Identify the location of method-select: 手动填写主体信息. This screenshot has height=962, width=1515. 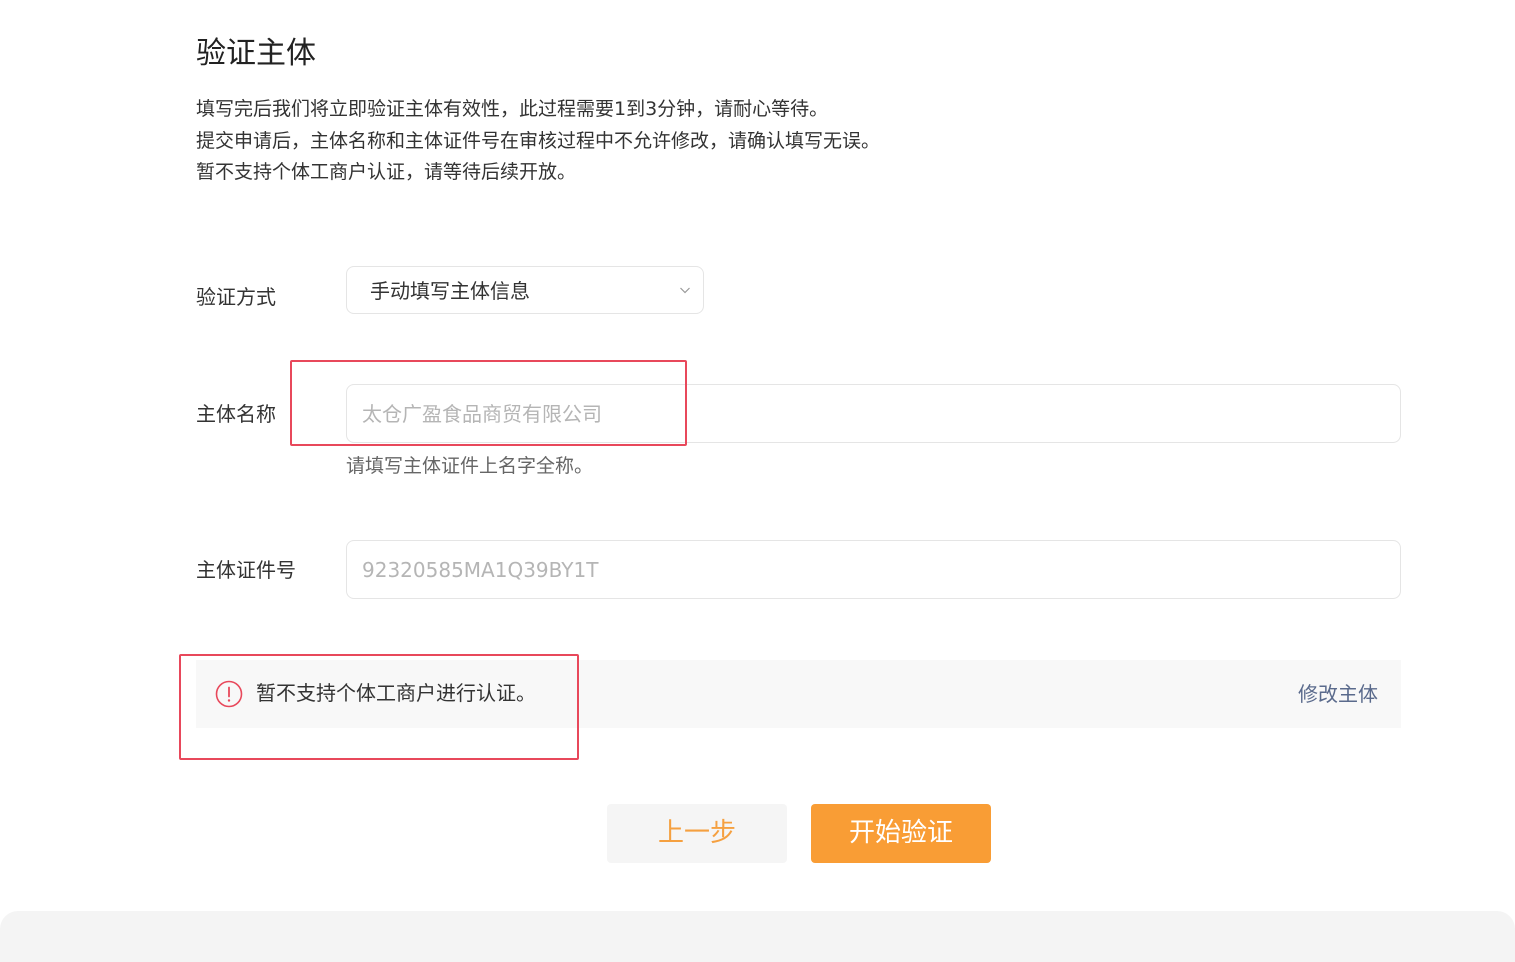
(525, 290).